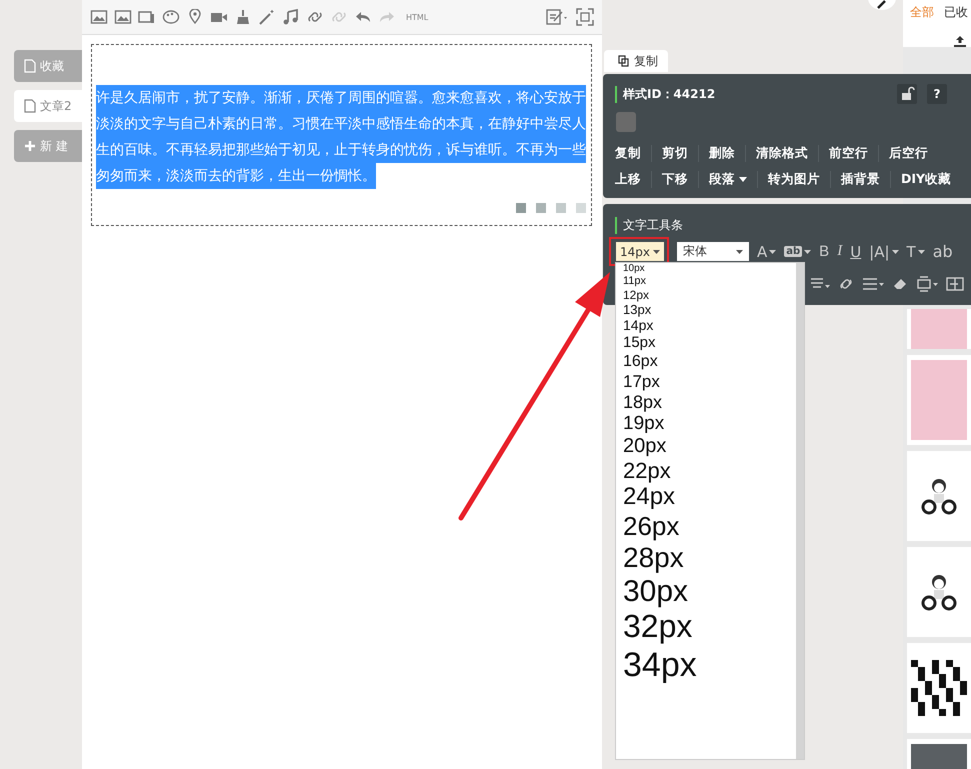 The image size is (971, 769). Describe the element at coordinates (900, 284) in the screenshot. I see `eraser-icon` at that location.